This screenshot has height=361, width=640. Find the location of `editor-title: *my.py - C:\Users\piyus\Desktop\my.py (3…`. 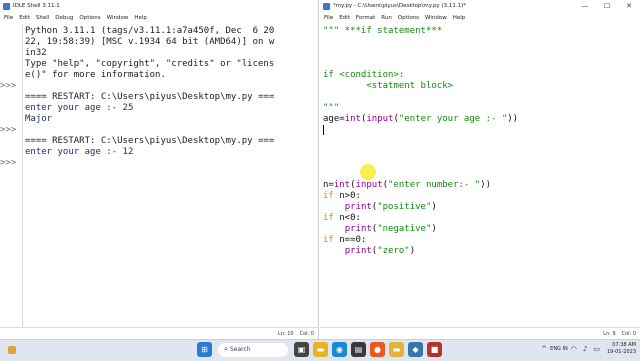

editor-title: *my.py - C:\Users\piyus\Desktop\my.py (3… is located at coordinates (399, 6).